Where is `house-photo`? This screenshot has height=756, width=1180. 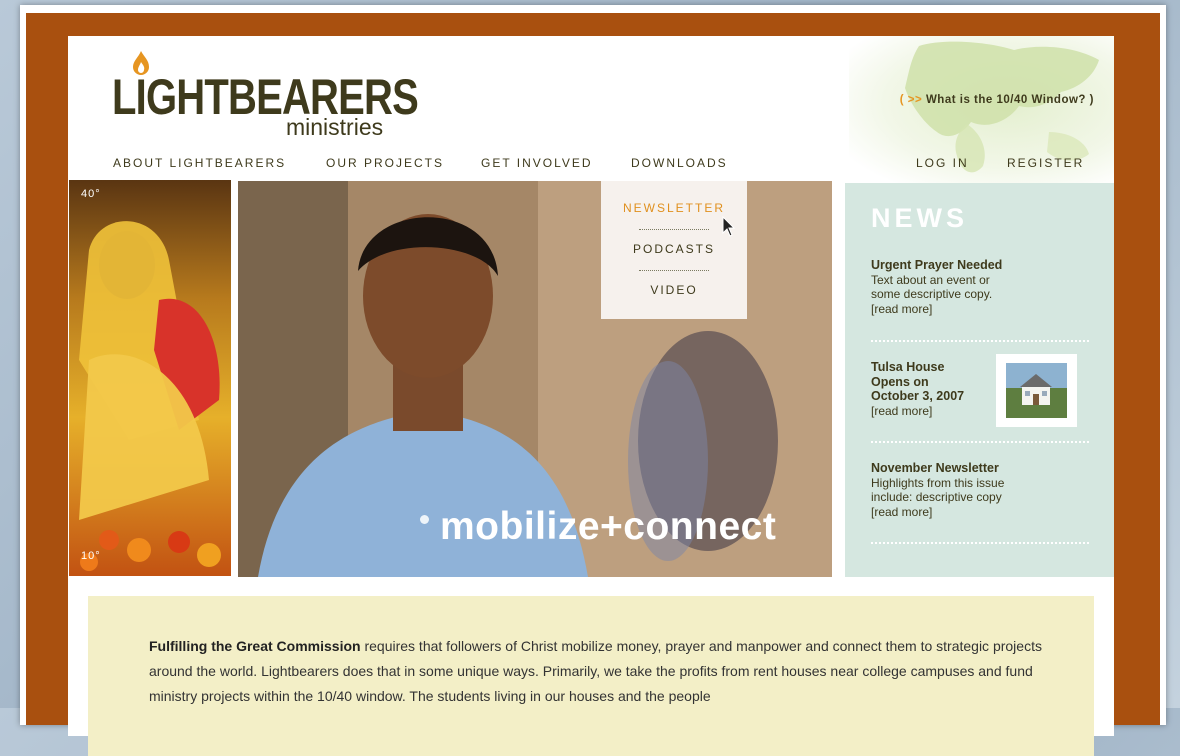
house-photo is located at coordinates (1036, 390).